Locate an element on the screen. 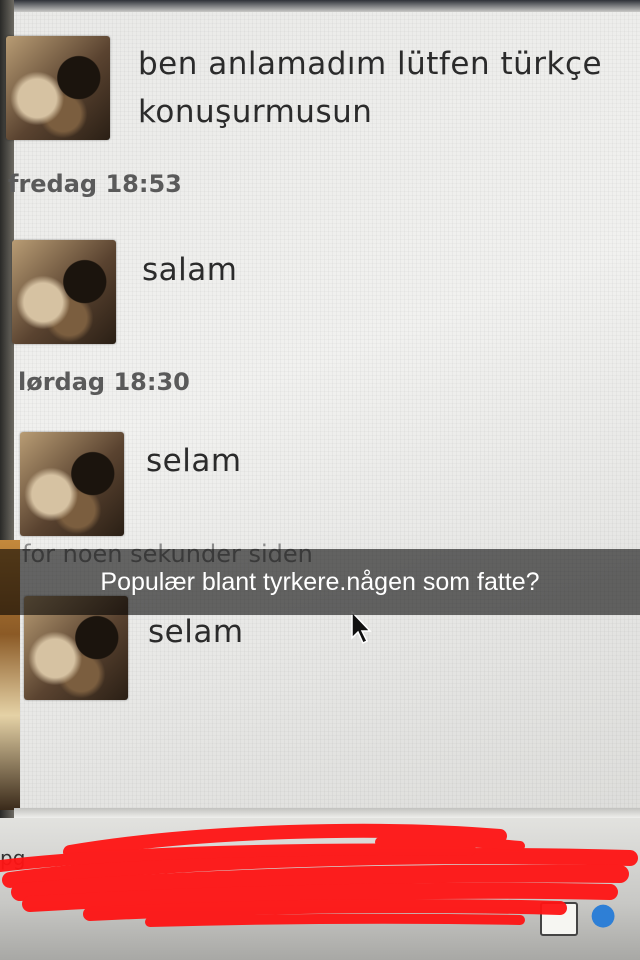 This screenshot has width=640, height=960. monitor-bezel is located at coordinates (7, 480).